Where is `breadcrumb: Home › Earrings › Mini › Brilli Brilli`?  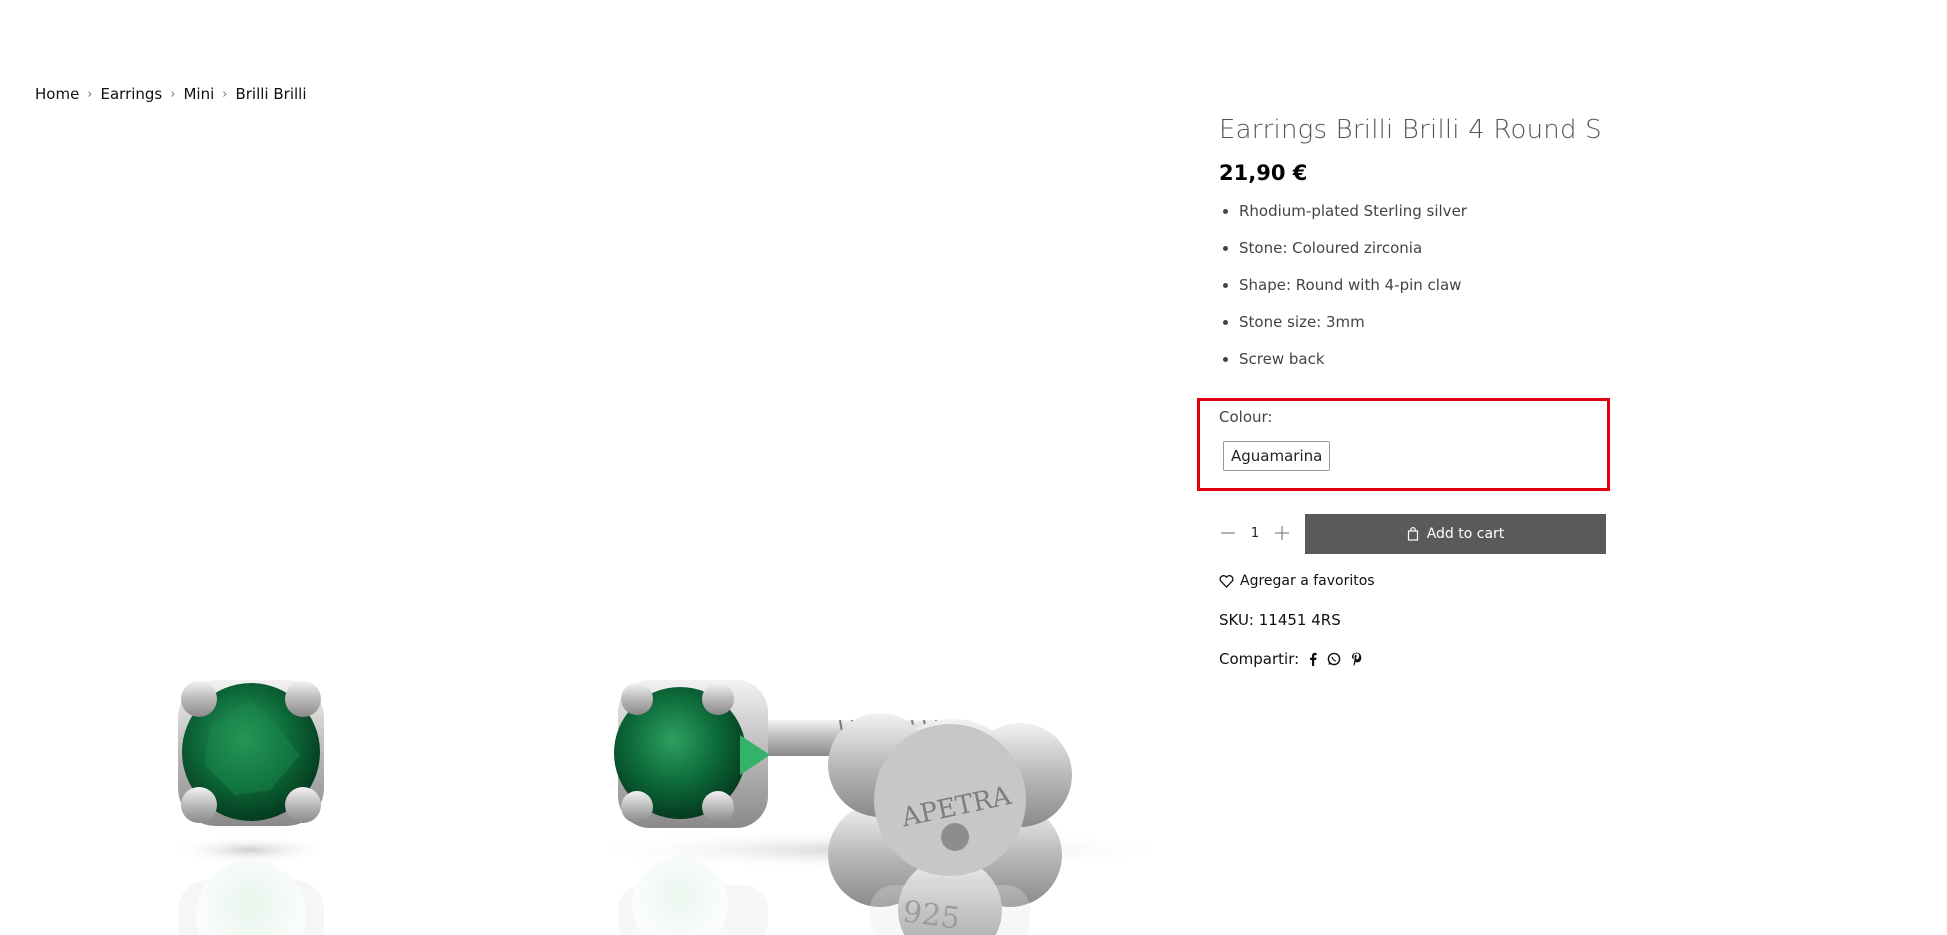
breadcrumb: Home › Earrings › Mini › Brilli Brilli is located at coordinates (171, 94).